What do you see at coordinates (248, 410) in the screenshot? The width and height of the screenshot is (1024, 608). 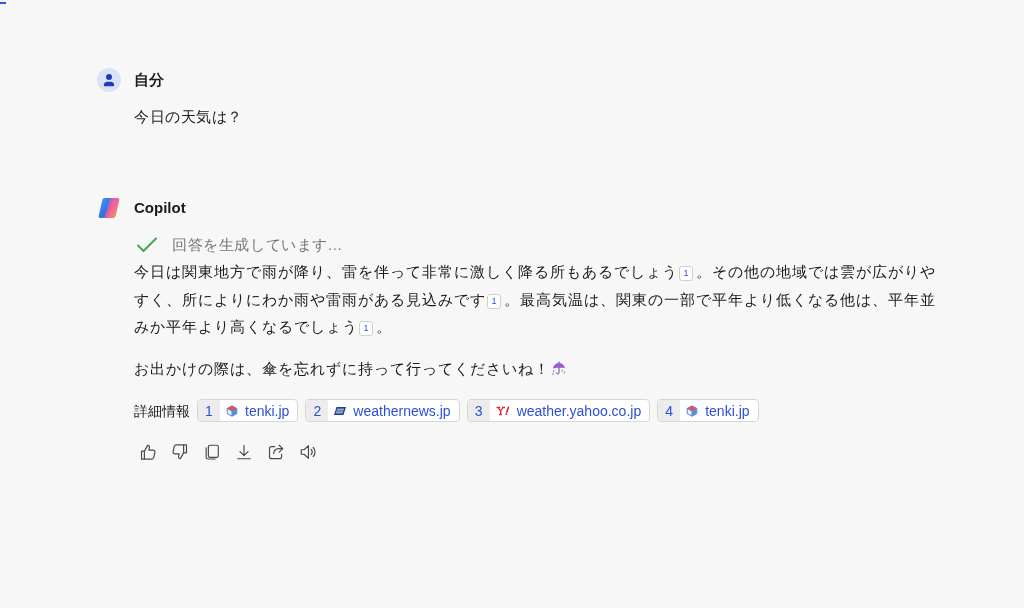 I see `source-chip: 1 tenki.jp` at bounding box center [248, 410].